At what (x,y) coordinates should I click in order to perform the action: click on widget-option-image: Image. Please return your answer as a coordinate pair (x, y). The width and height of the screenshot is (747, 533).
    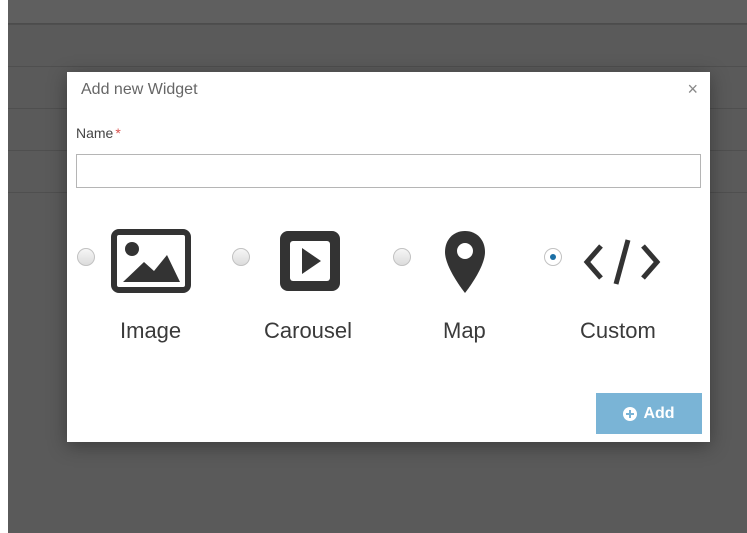
    Looking at the image, I should click on (137, 284).